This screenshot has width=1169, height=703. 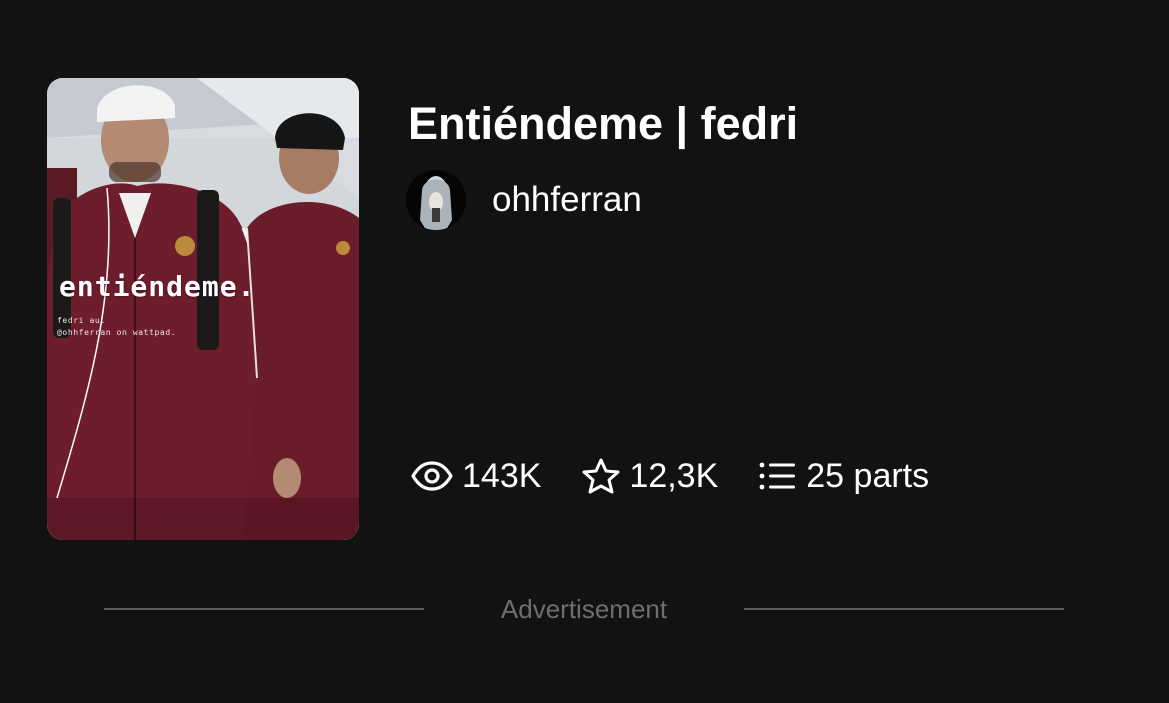 What do you see at coordinates (117, 332) in the screenshot?
I see `cover-subtitle-line2: @ohhferran on wattpad.` at bounding box center [117, 332].